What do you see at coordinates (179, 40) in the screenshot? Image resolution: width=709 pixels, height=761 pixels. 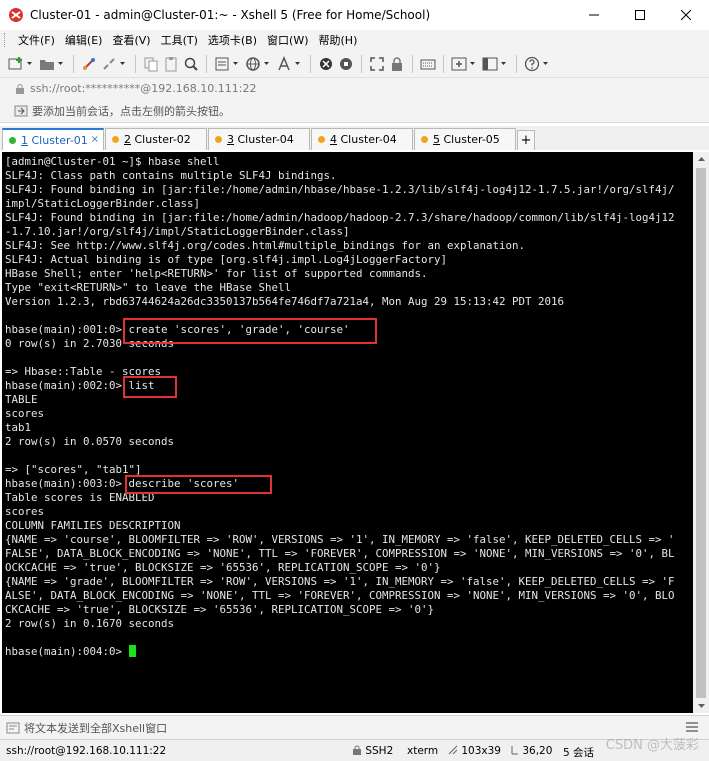 I see `menu-tools: 工具(T)` at bounding box center [179, 40].